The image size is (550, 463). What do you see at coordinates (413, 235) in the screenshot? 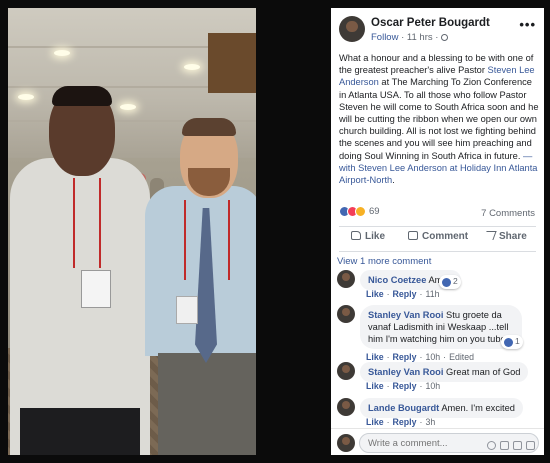
I see `comment-bubble-icon` at bounding box center [413, 235].